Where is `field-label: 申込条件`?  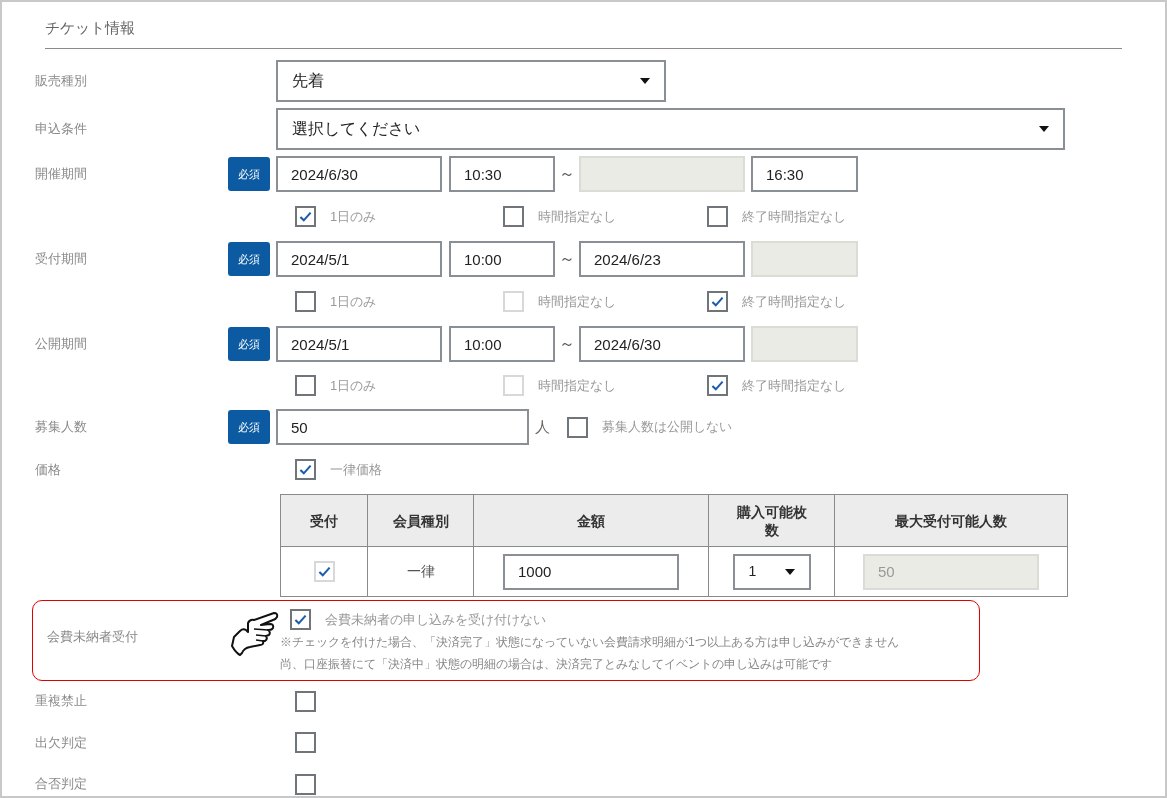
field-label: 申込条件 is located at coordinates (61, 129).